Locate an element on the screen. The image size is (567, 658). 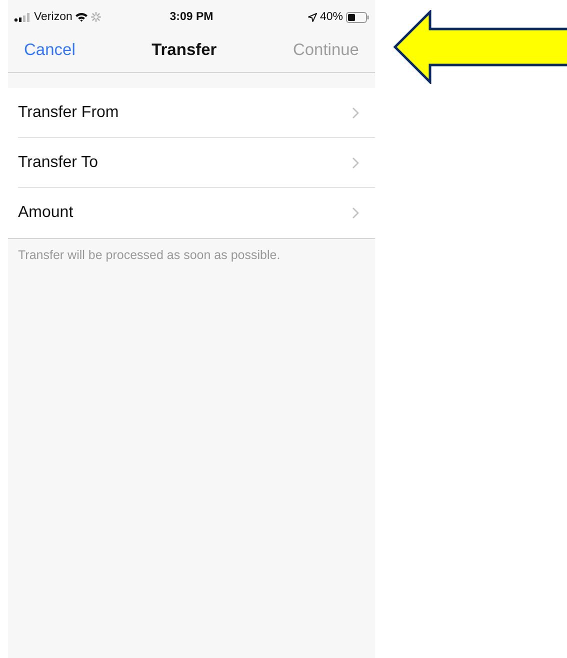
footer-note: Transfer will be processed as soon as possible. is located at coordinates (149, 255).